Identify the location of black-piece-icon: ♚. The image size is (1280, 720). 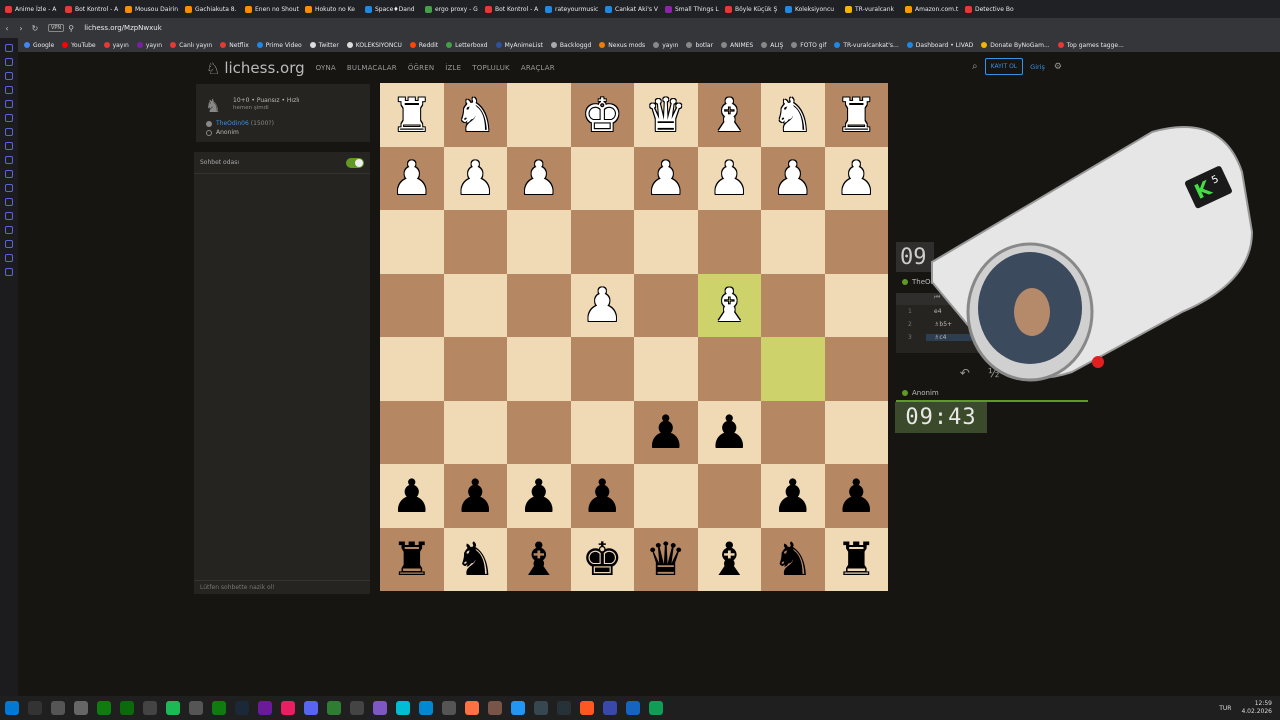
(602, 559).